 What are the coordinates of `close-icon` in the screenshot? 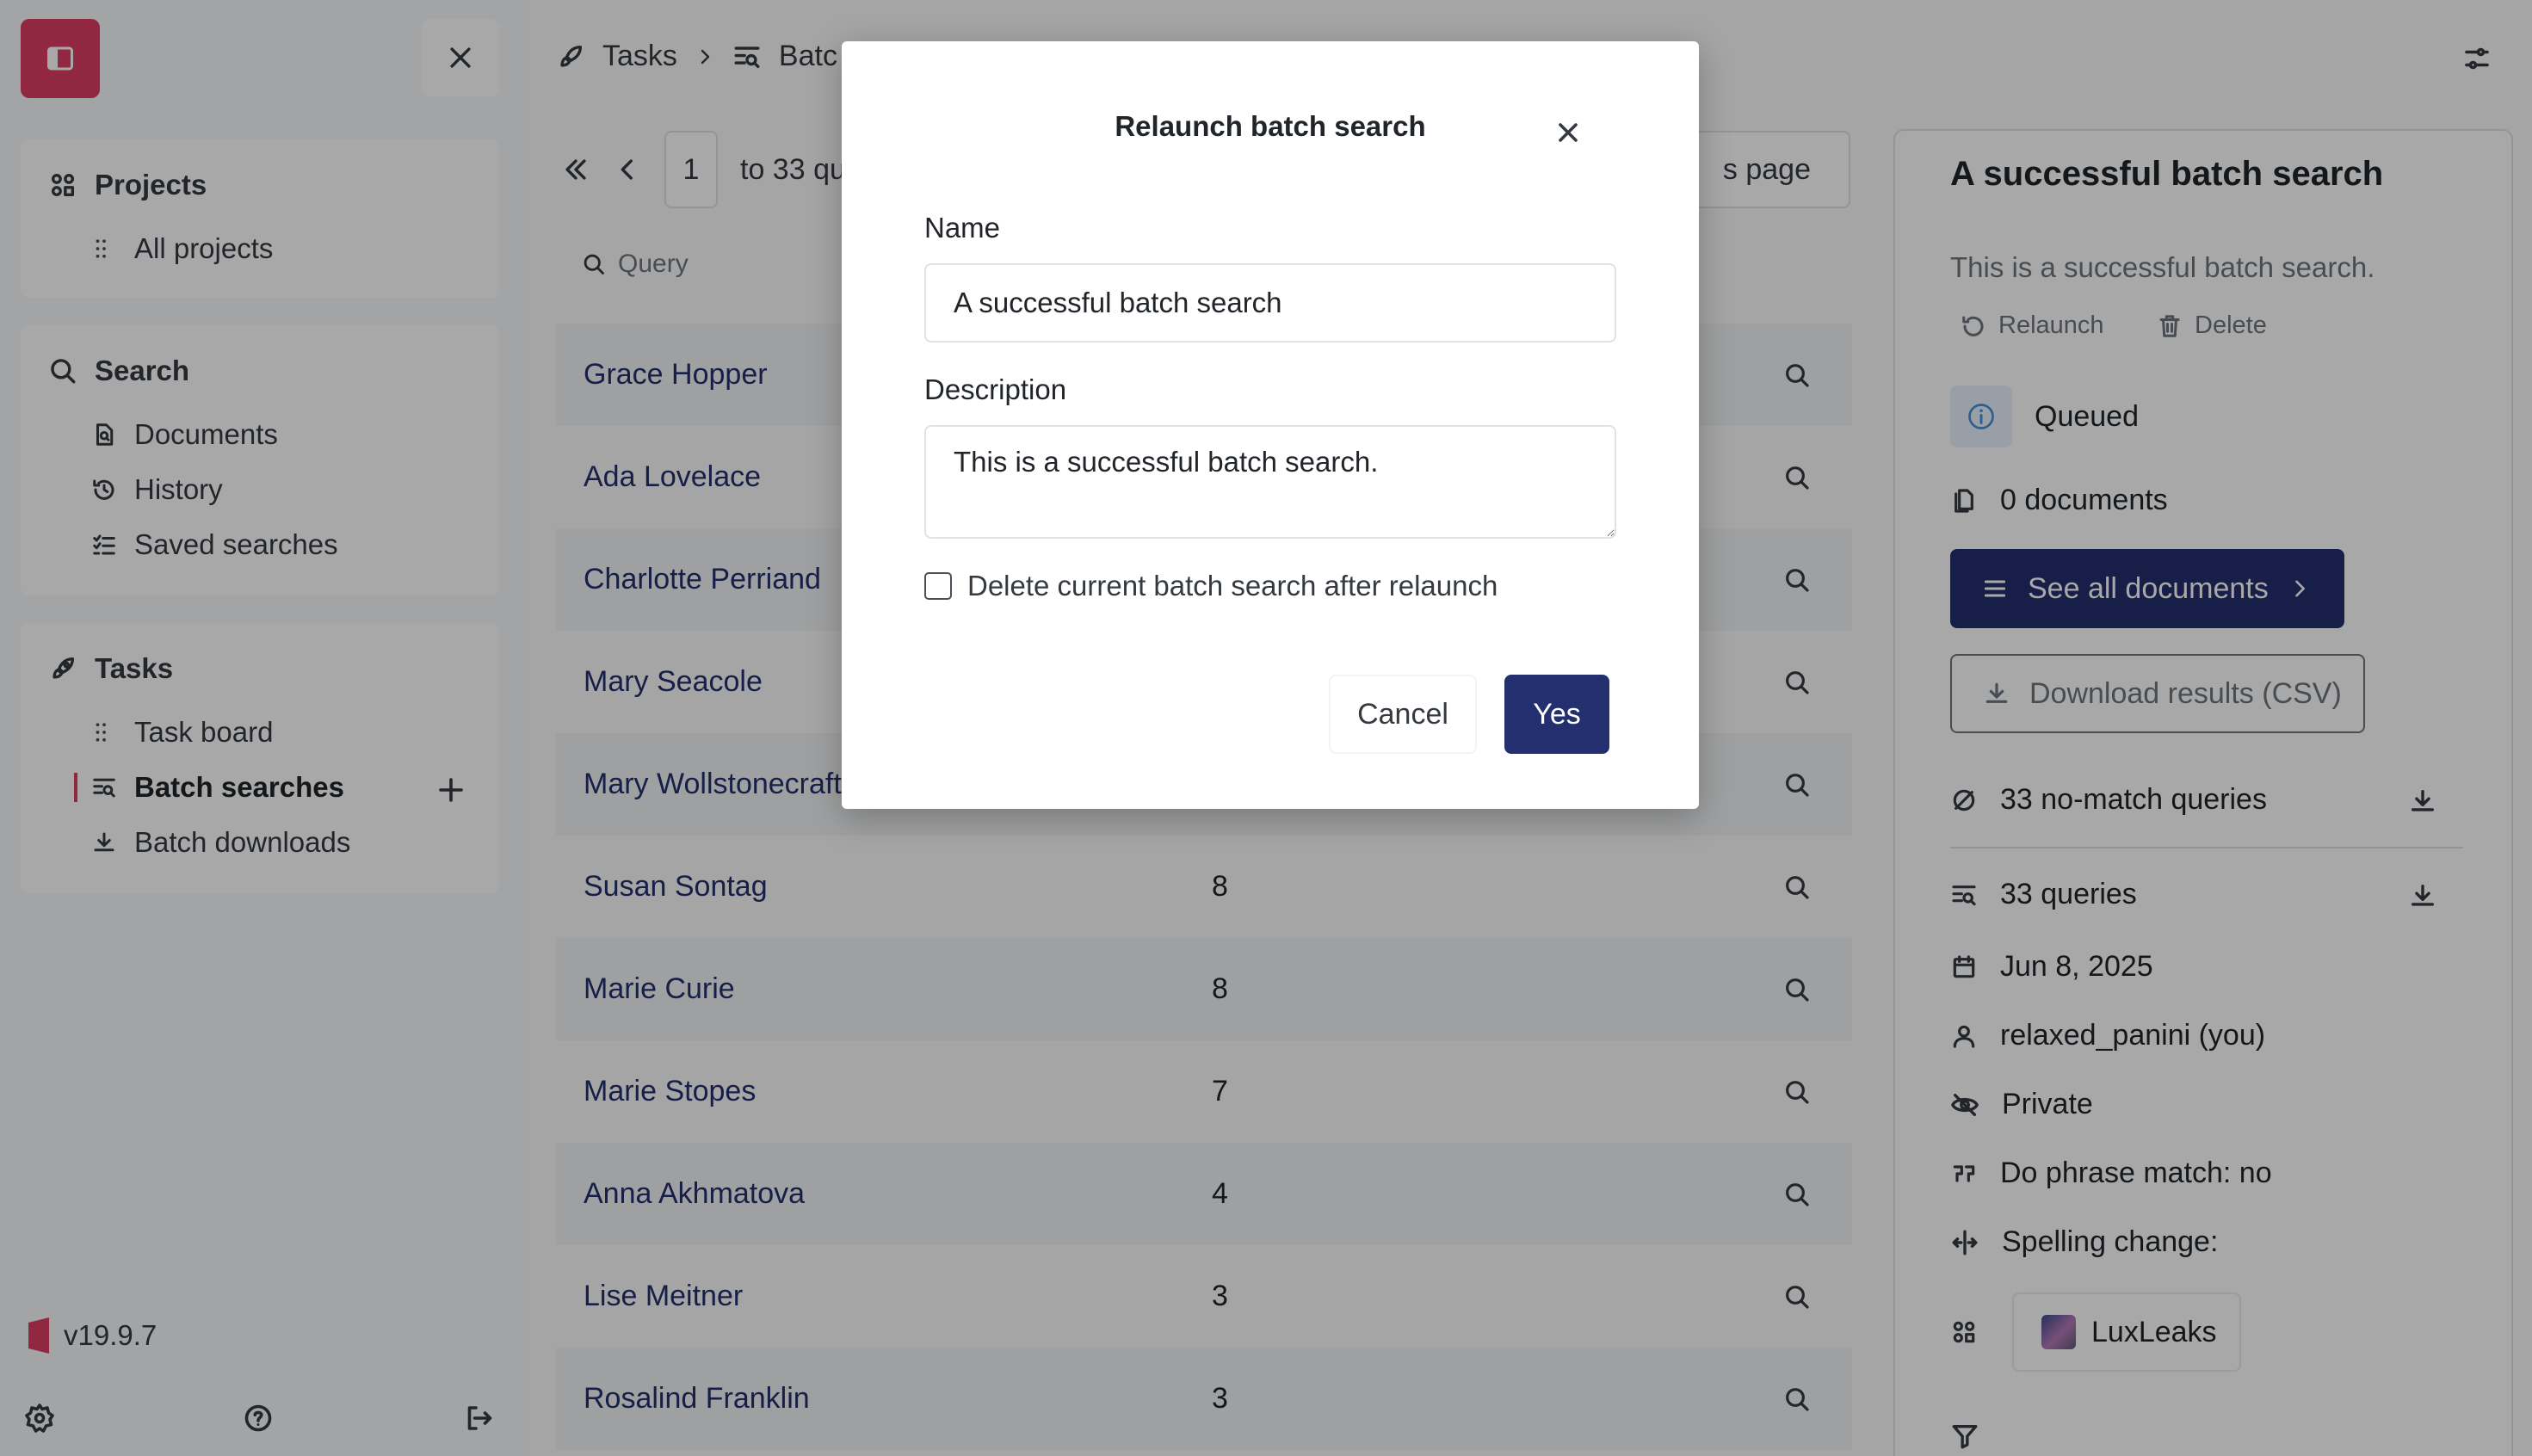 It's located at (1568, 132).